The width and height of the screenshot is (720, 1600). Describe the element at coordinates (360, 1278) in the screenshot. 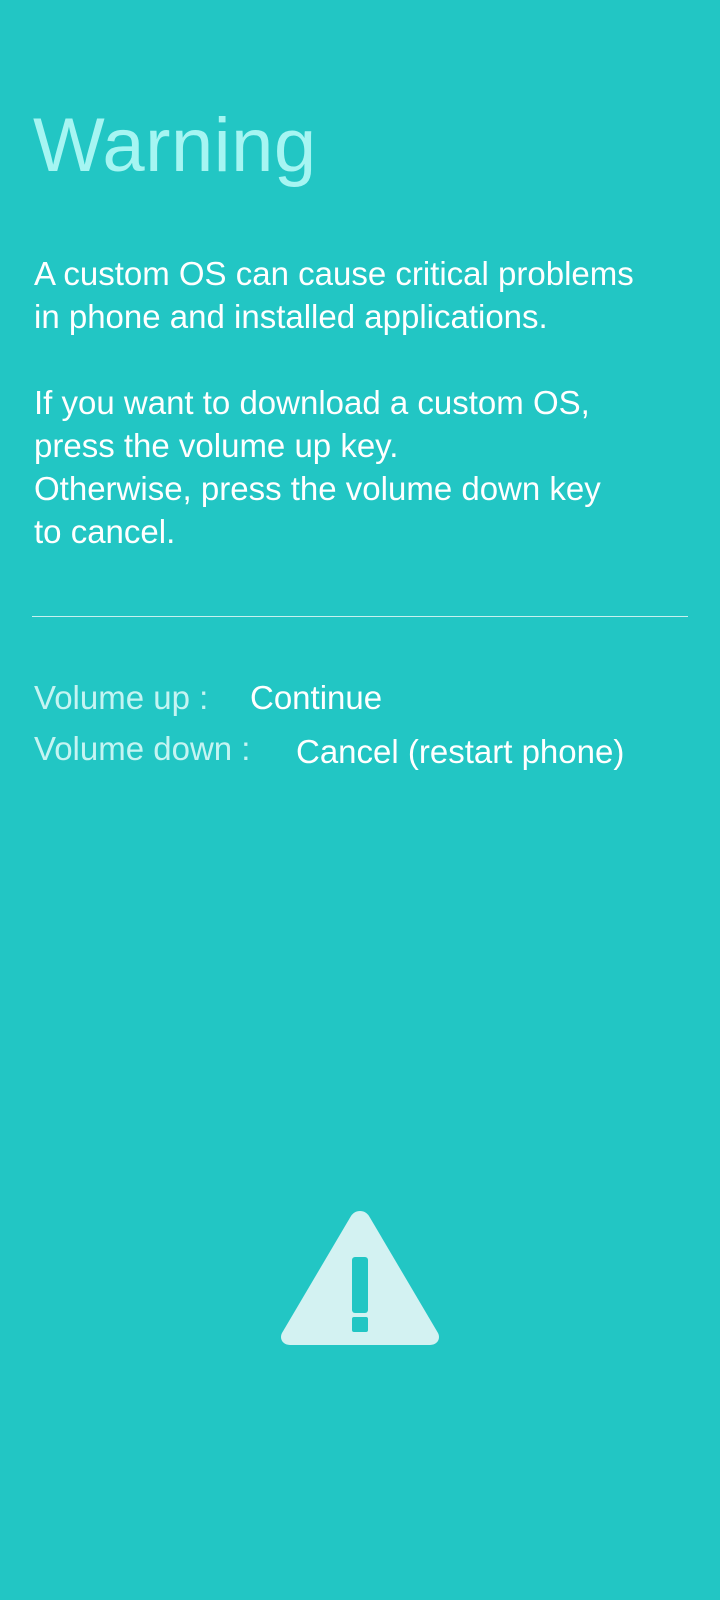

I see `warning-triangle-icon` at that location.